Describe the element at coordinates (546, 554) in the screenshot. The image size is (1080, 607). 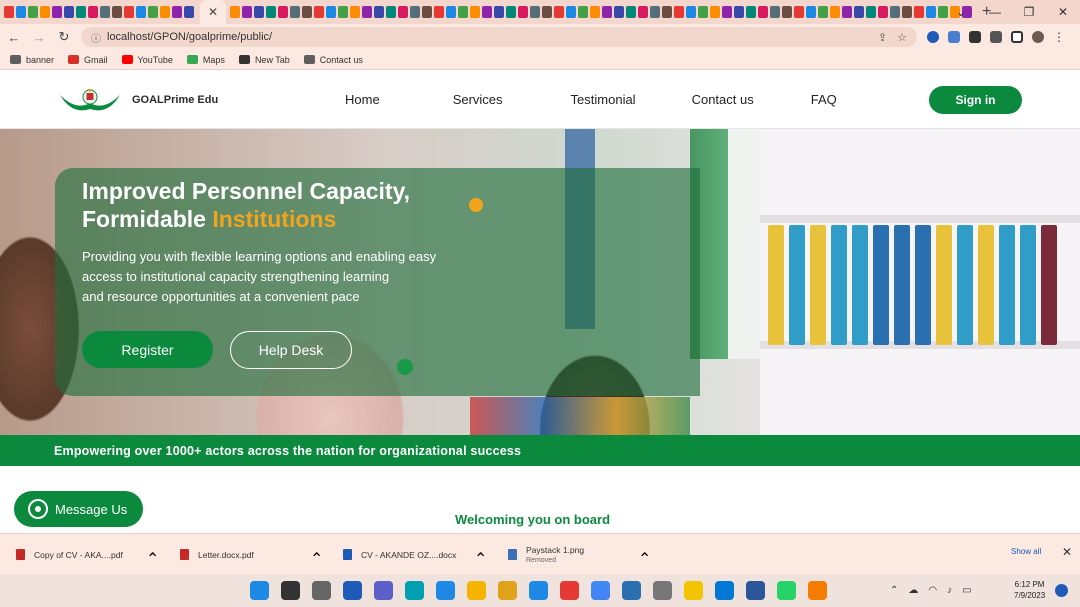
I see `download-item: Paystack 1.png Removed` at that location.